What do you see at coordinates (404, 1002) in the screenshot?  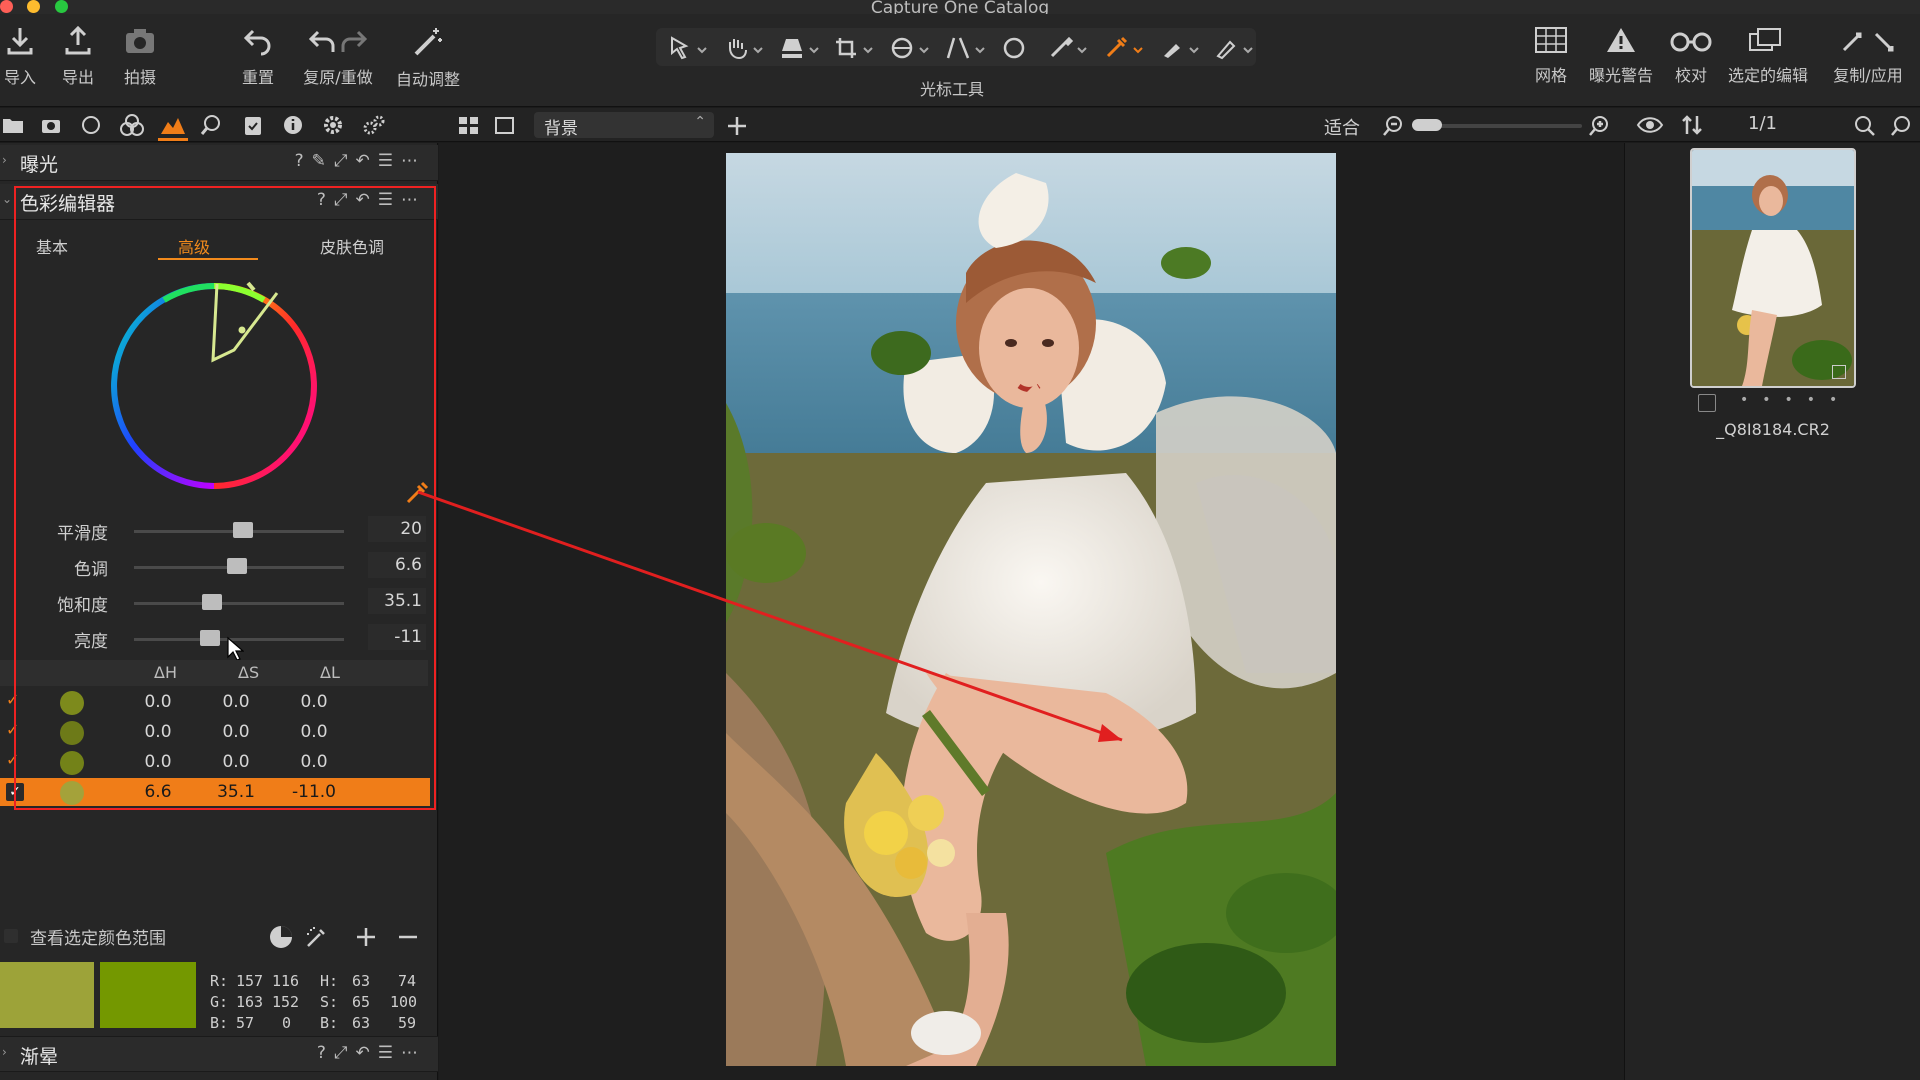 I see `s-after: 100` at bounding box center [404, 1002].